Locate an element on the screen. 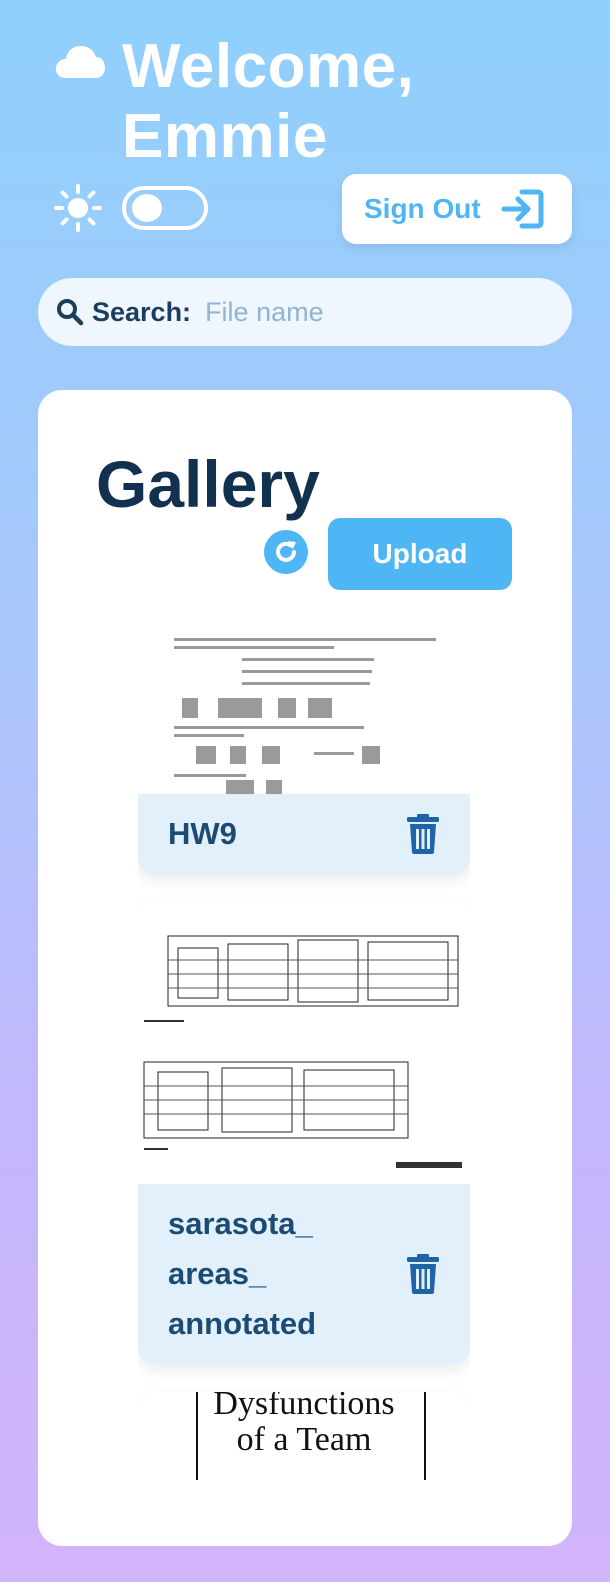 The image size is (610, 1582). cloud-icon is located at coordinates (80, 62).